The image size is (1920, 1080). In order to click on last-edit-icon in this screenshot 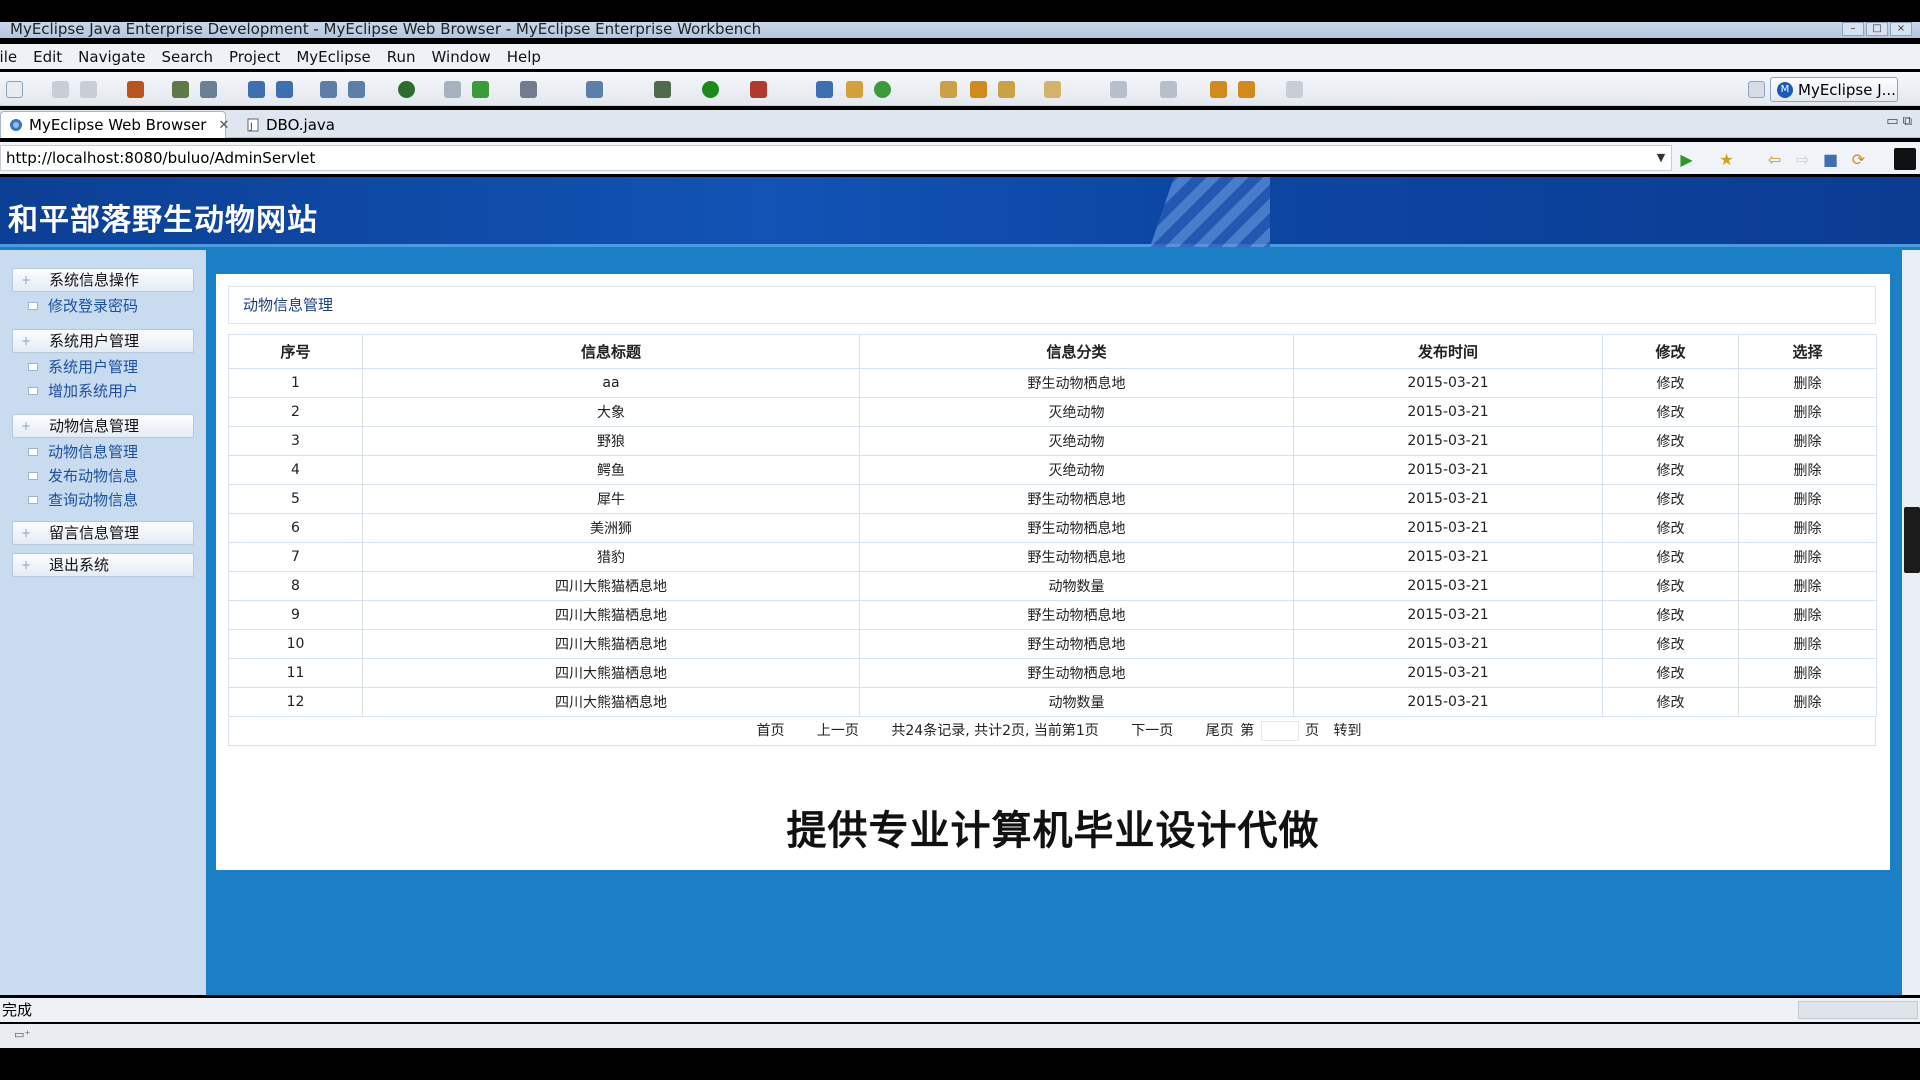, I will do `click(1218, 89)`.